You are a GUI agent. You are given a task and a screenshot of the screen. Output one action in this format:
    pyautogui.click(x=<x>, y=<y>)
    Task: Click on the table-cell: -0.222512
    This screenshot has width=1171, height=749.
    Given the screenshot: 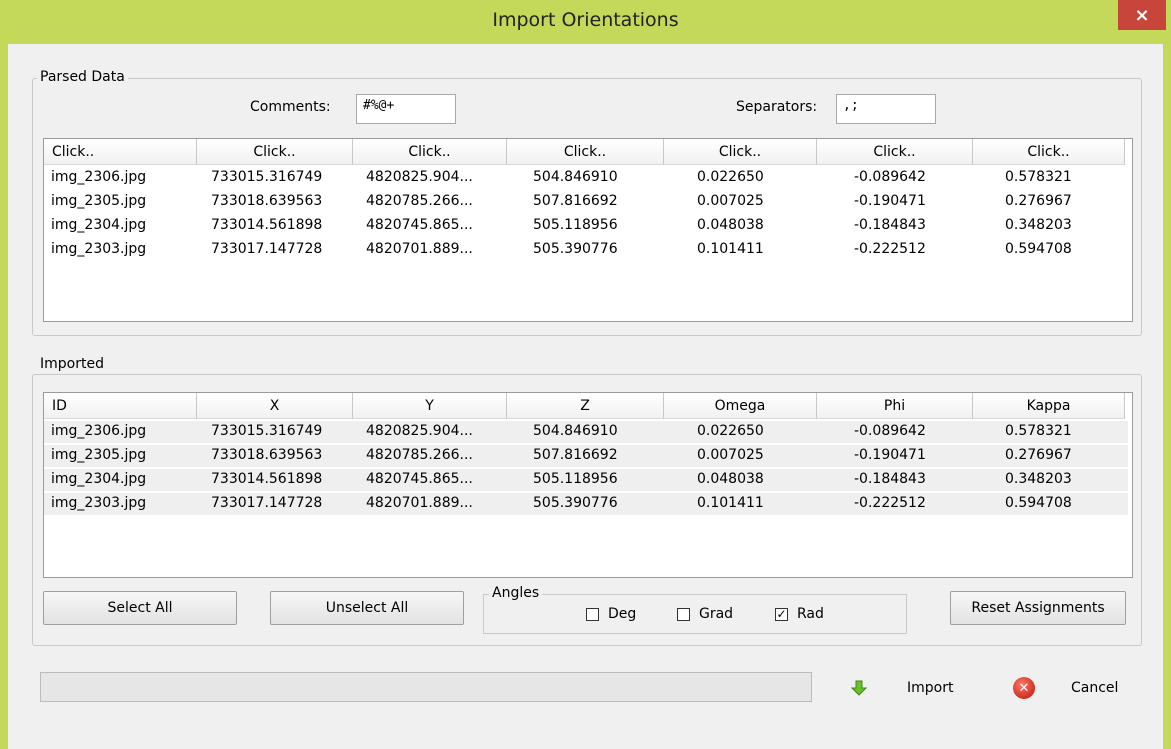 What is the action you would take?
    pyautogui.click(x=890, y=503)
    